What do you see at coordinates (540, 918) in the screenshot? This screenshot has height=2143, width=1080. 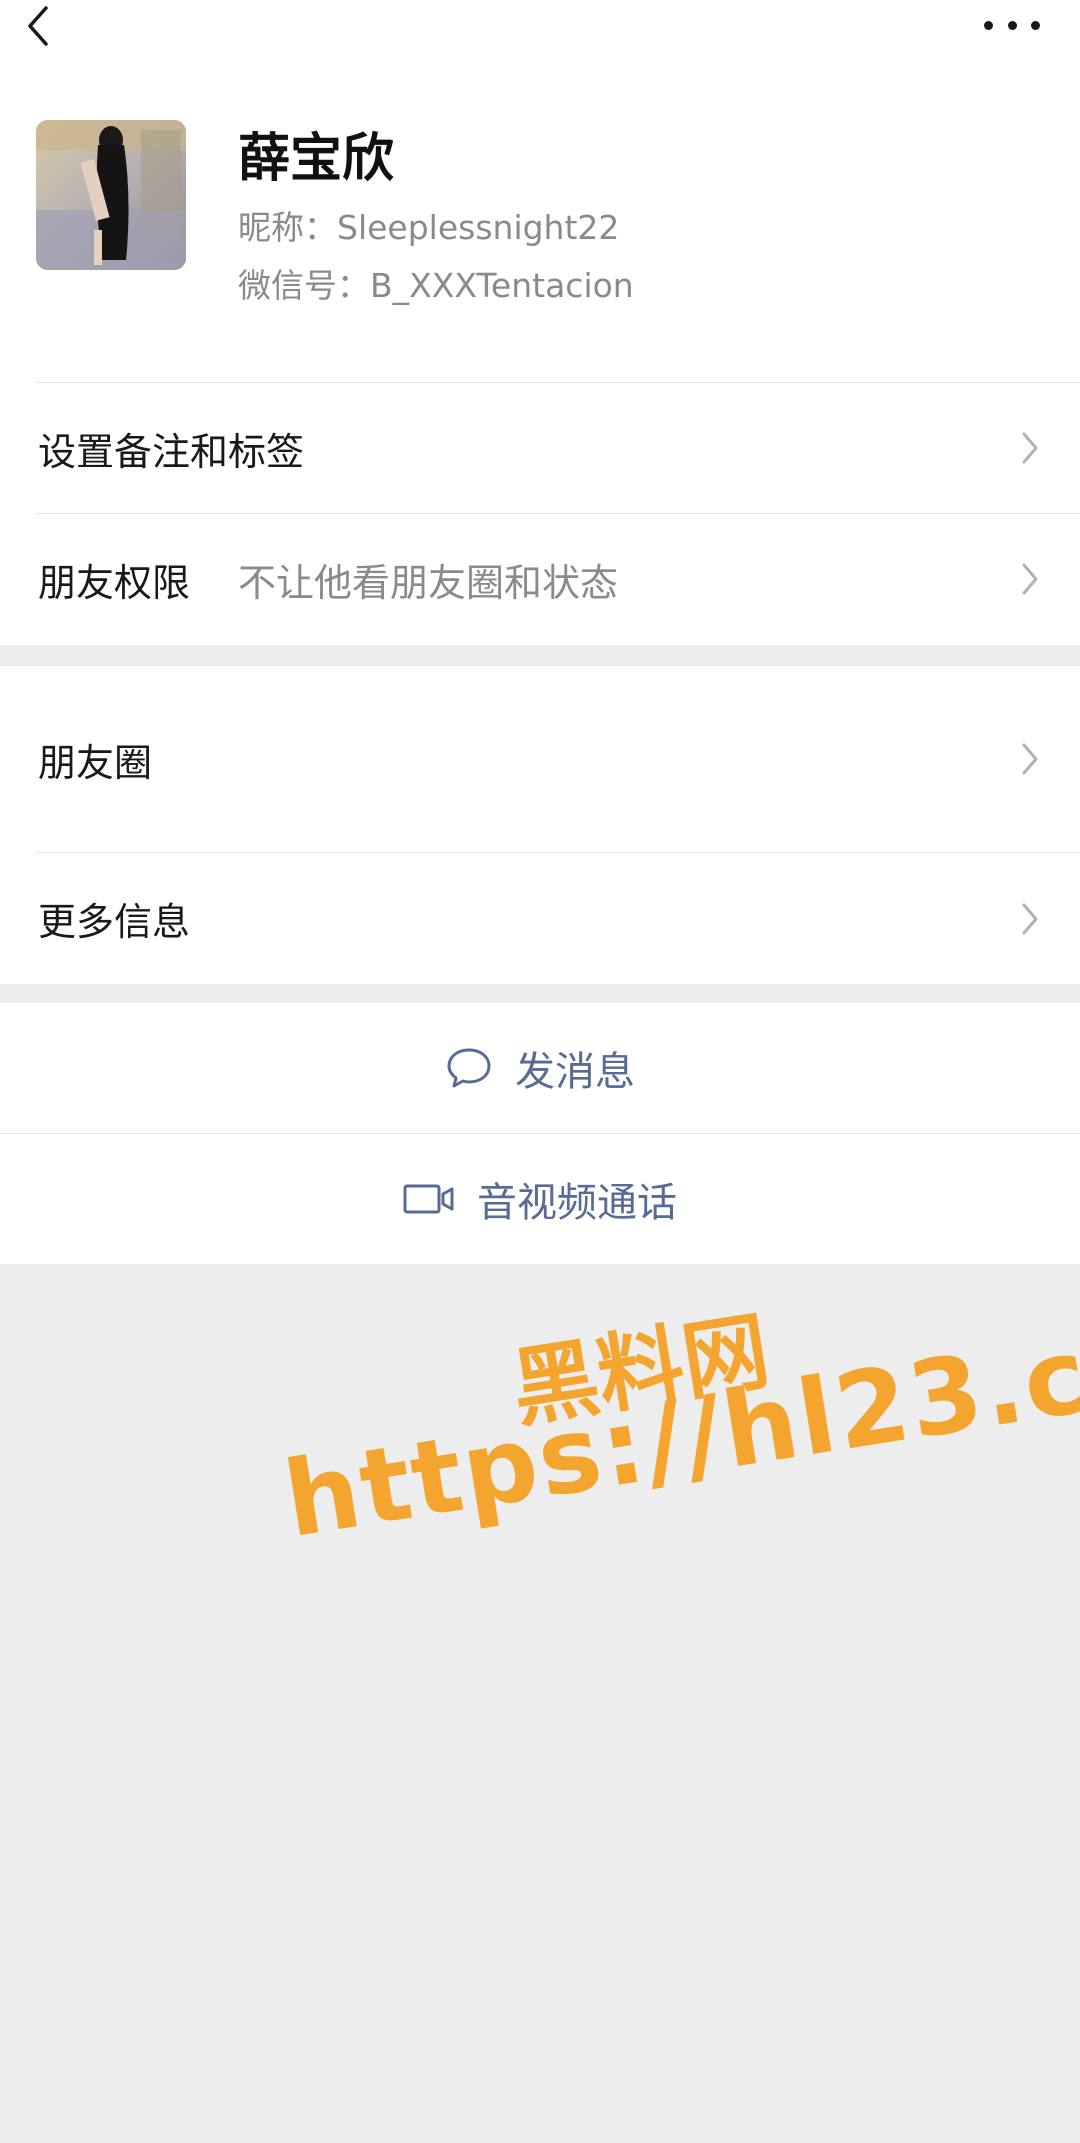 I see `more-info-row: 更多信息` at bounding box center [540, 918].